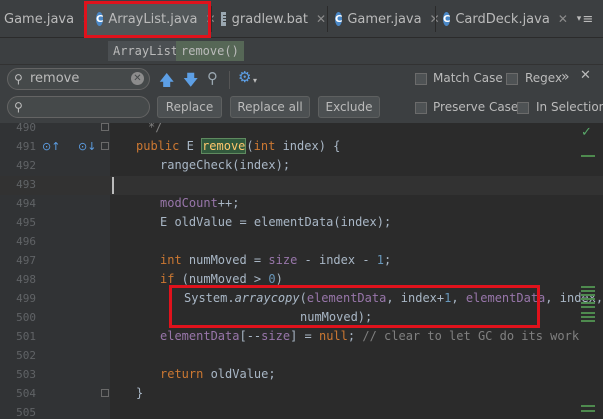 Image resolution: width=603 pixels, height=419 pixels. I want to click on line-number: 490, so click(26, 128).